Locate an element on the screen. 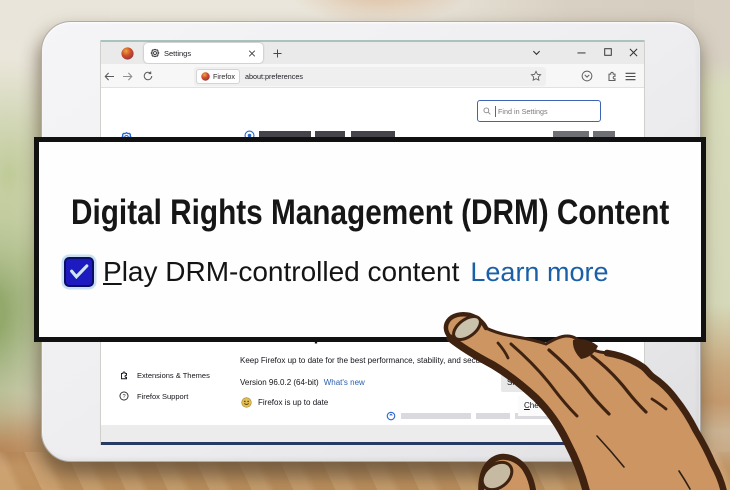  drm-checkbox is located at coordinates (79, 272).